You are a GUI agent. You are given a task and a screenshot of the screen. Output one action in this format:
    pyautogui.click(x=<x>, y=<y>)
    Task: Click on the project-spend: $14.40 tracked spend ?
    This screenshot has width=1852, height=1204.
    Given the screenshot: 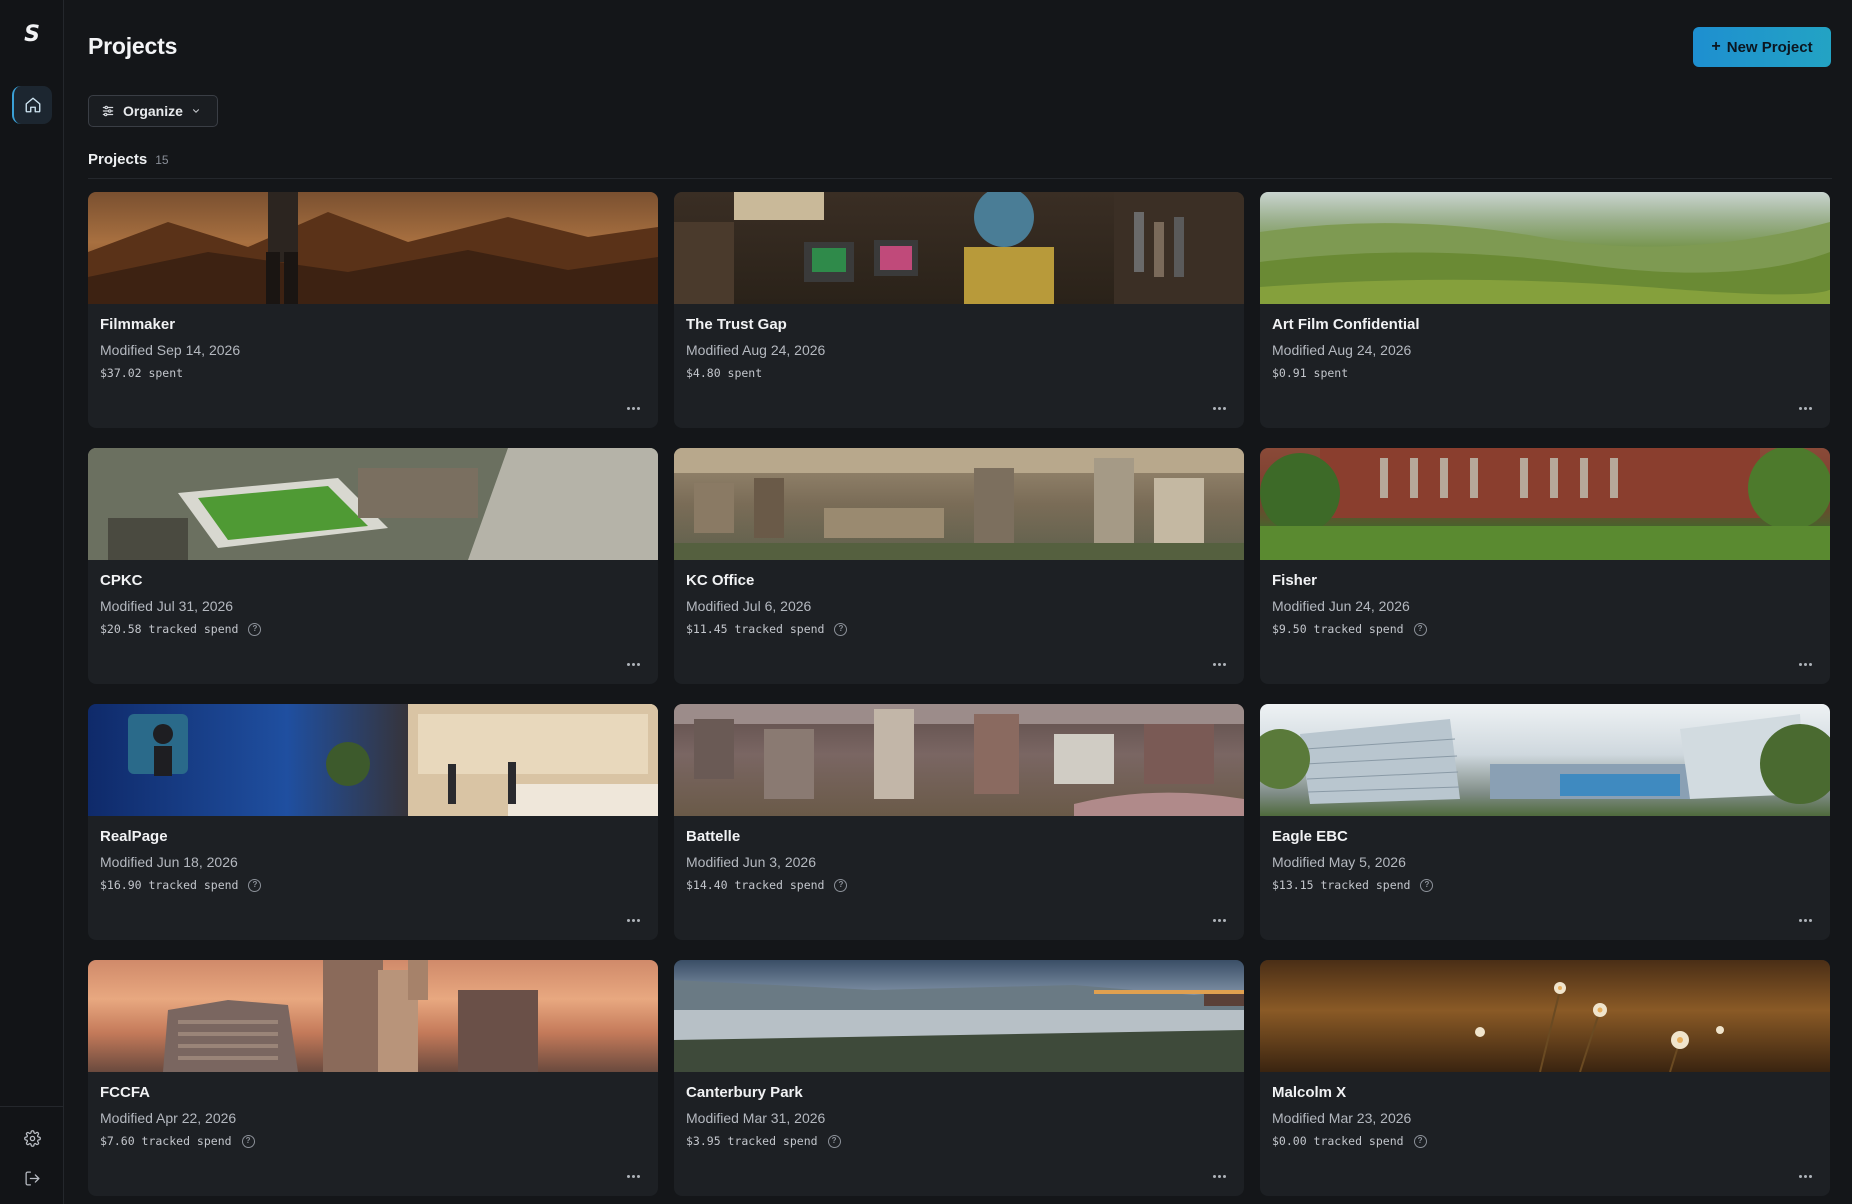 What is the action you would take?
    pyautogui.click(x=959, y=885)
    